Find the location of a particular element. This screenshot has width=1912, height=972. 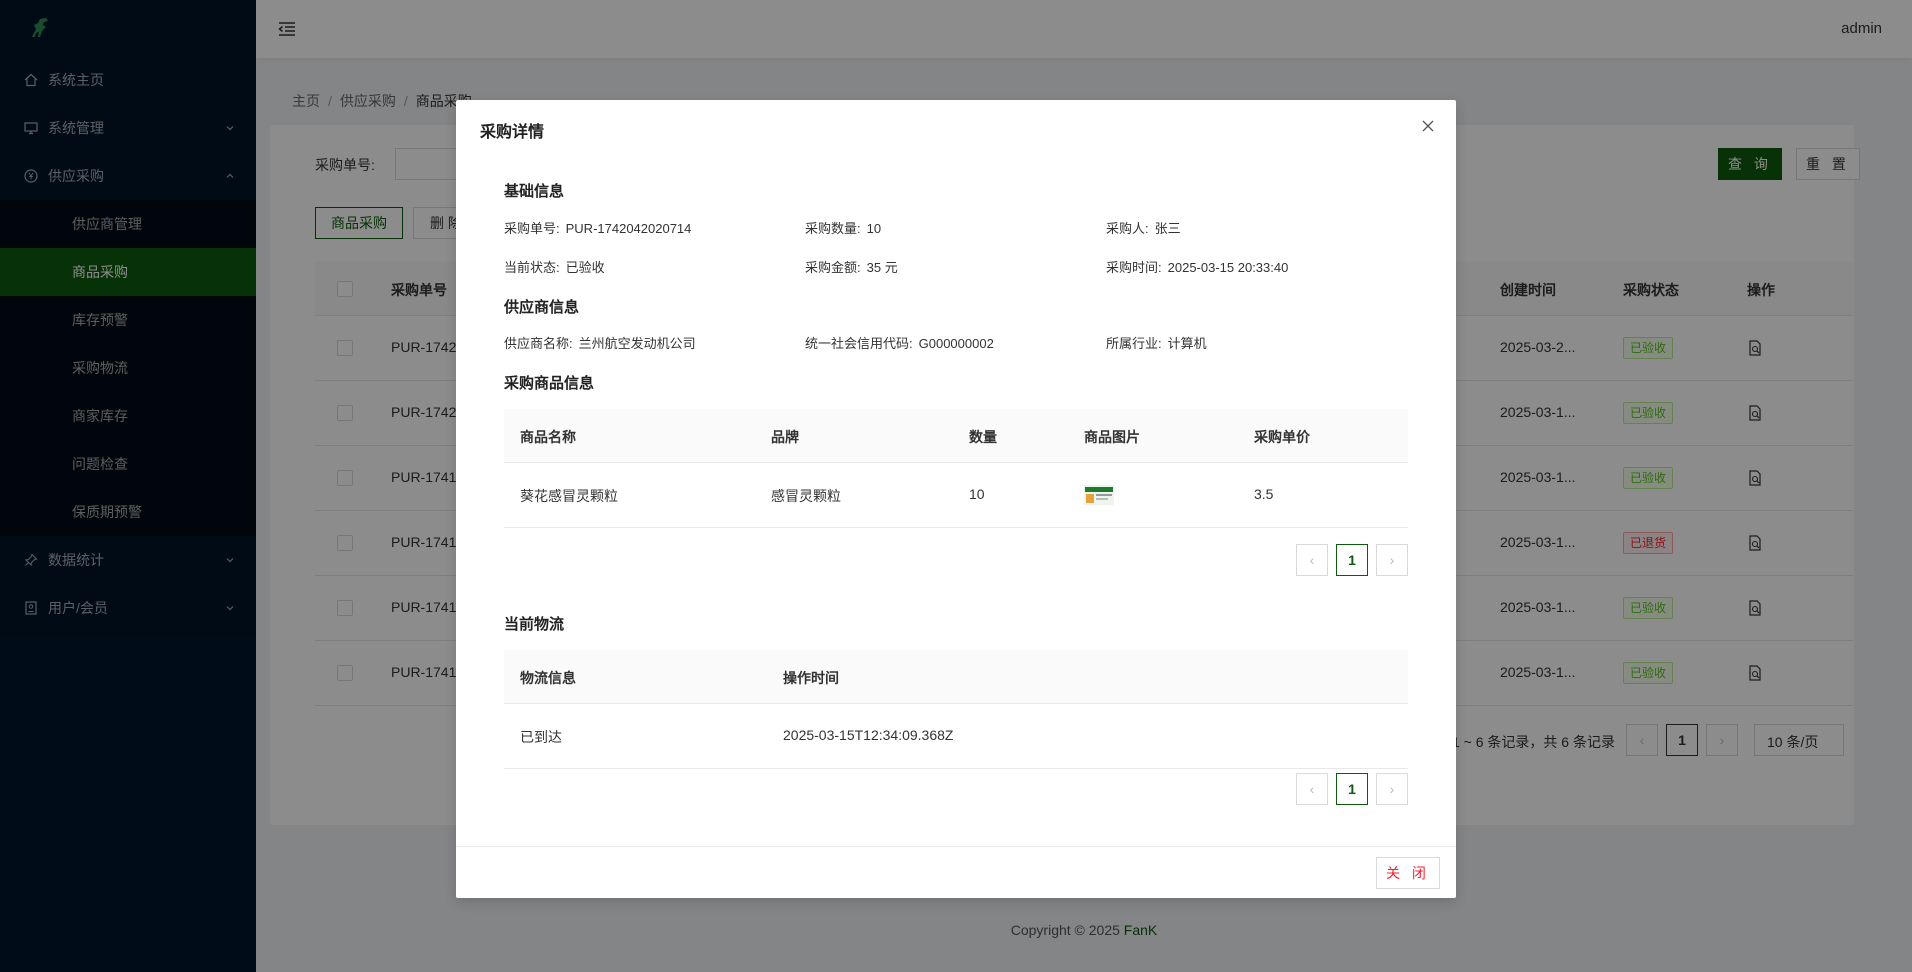

th-operation-time: 操作时间 is located at coordinates (811, 678).